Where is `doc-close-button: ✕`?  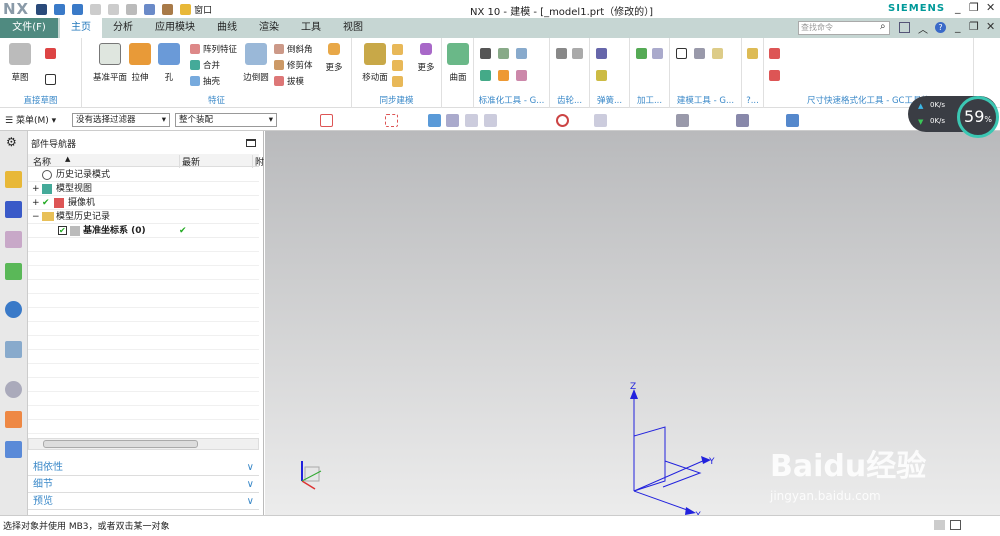
doc-close-button: ✕ is located at coordinates (990, 26).